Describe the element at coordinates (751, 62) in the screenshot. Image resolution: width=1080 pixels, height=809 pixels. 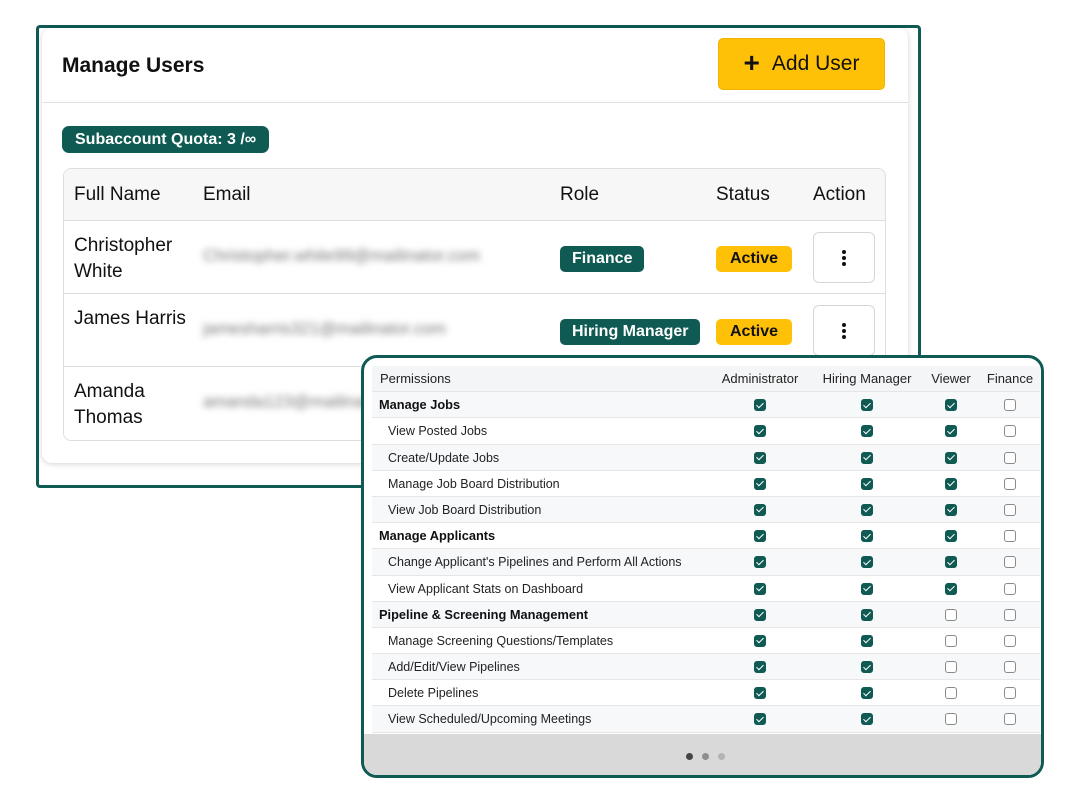
I see `plus-icon: +` at that location.